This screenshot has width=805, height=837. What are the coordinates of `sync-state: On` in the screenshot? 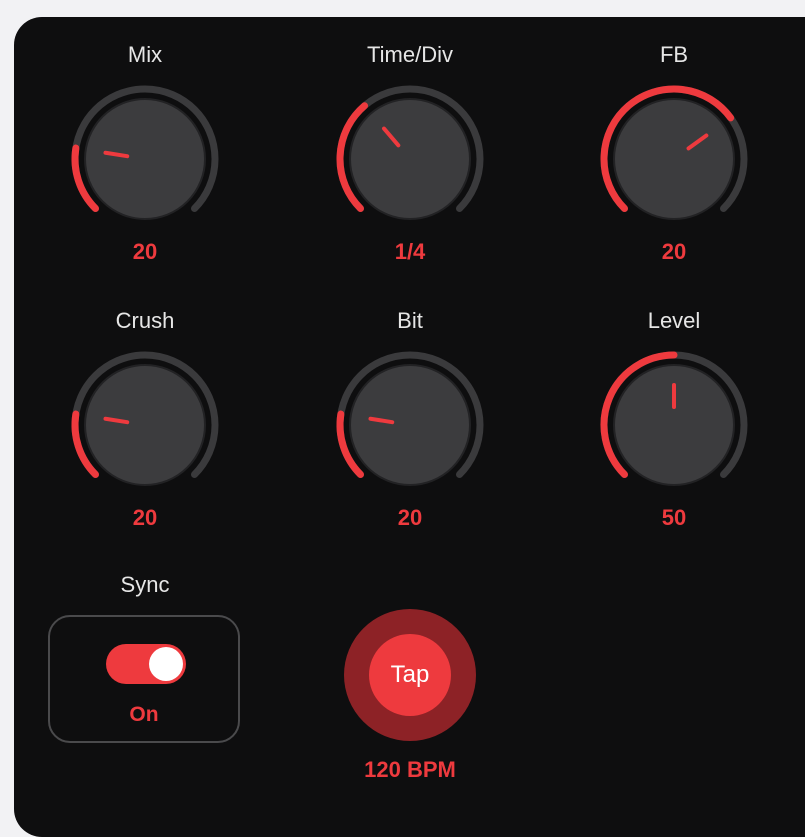 It's located at (144, 714).